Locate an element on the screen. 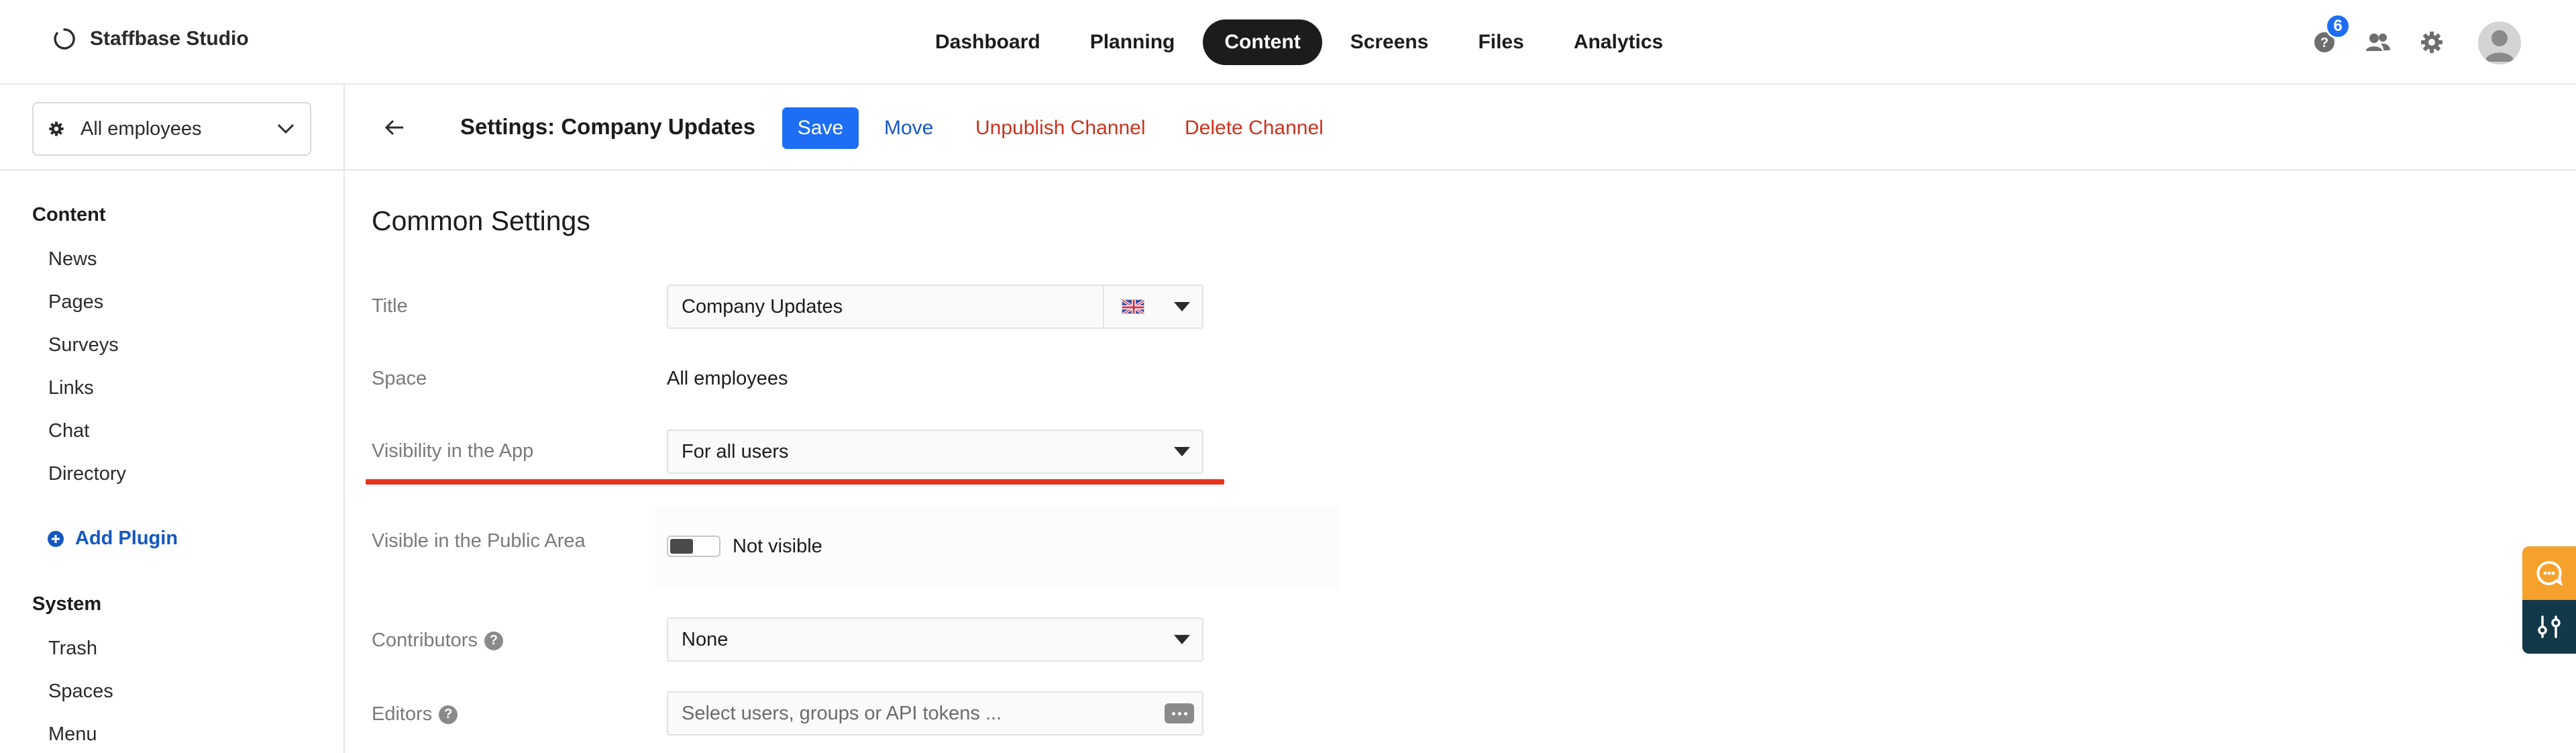 The height and width of the screenshot is (753, 2576). title-input-value: Company Updates is located at coordinates (762, 306).